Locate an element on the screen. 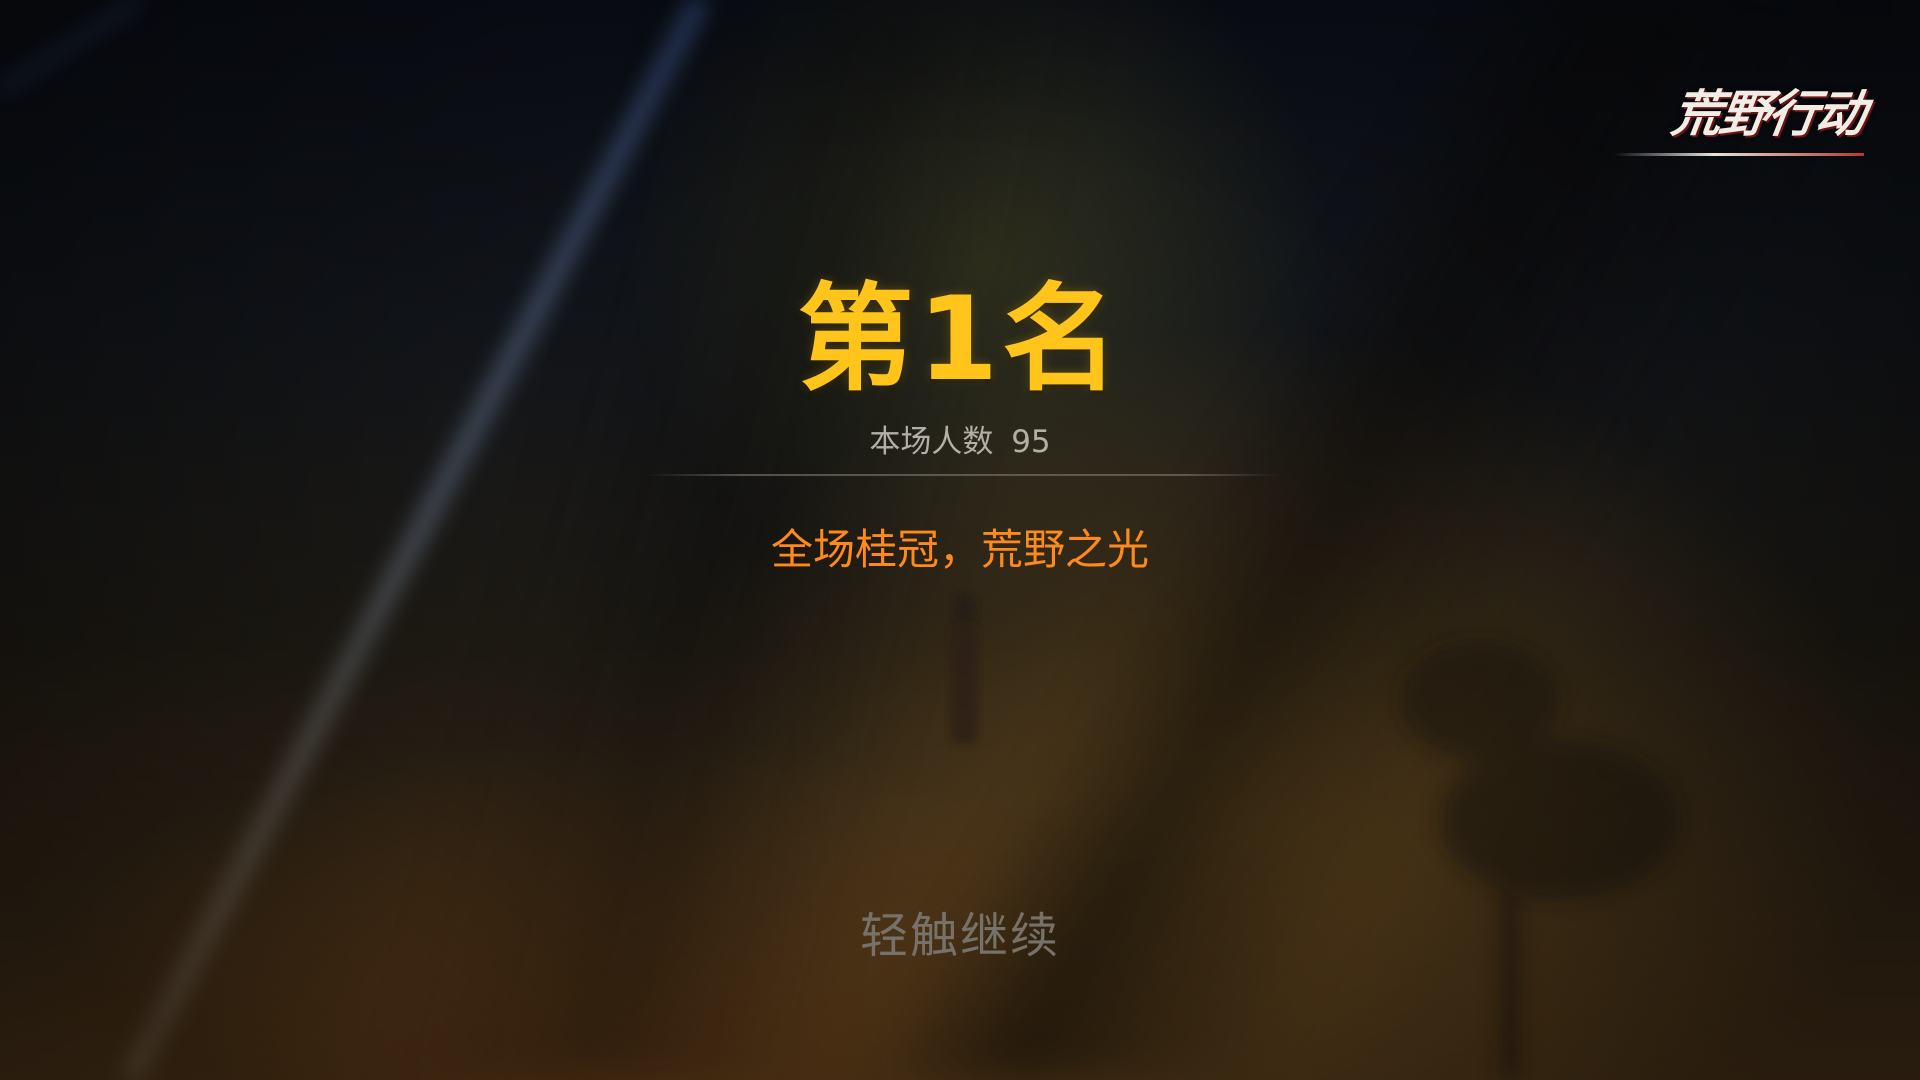 The height and width of the screenshot is (1080, 1920). tap-to-continue-prompt: 轻触继续 is located at coordinates (960, 936).